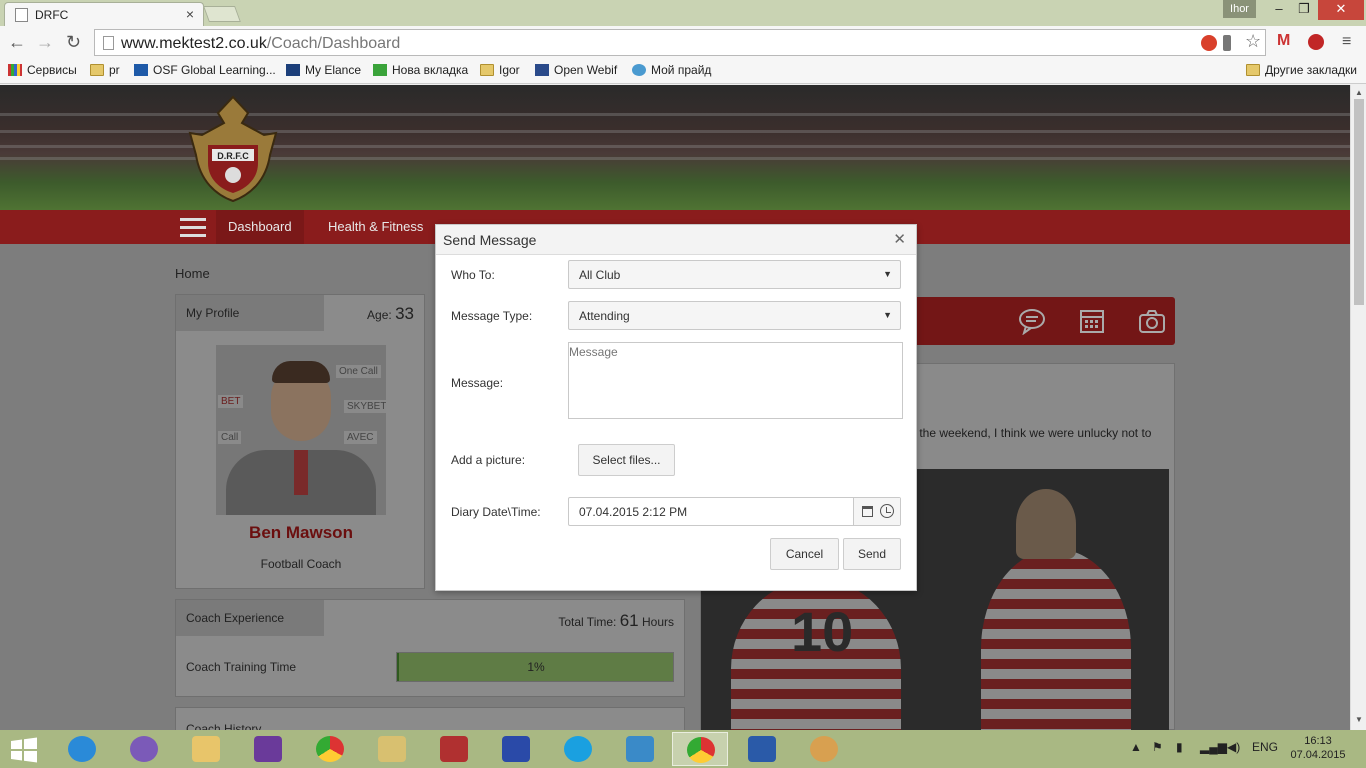  I want to click on send-button: Send, so click(872, 554).